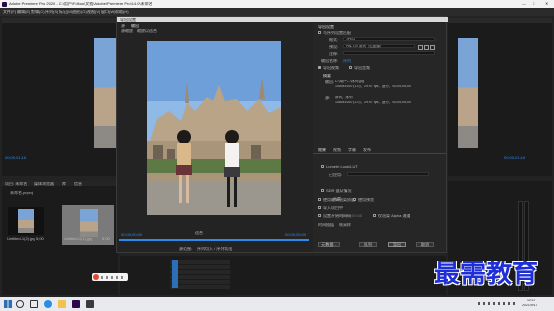  What do you see at coordinates (283, 275) in the screenshot?
I see `timeline-panel` at bounding box center [283, 275].